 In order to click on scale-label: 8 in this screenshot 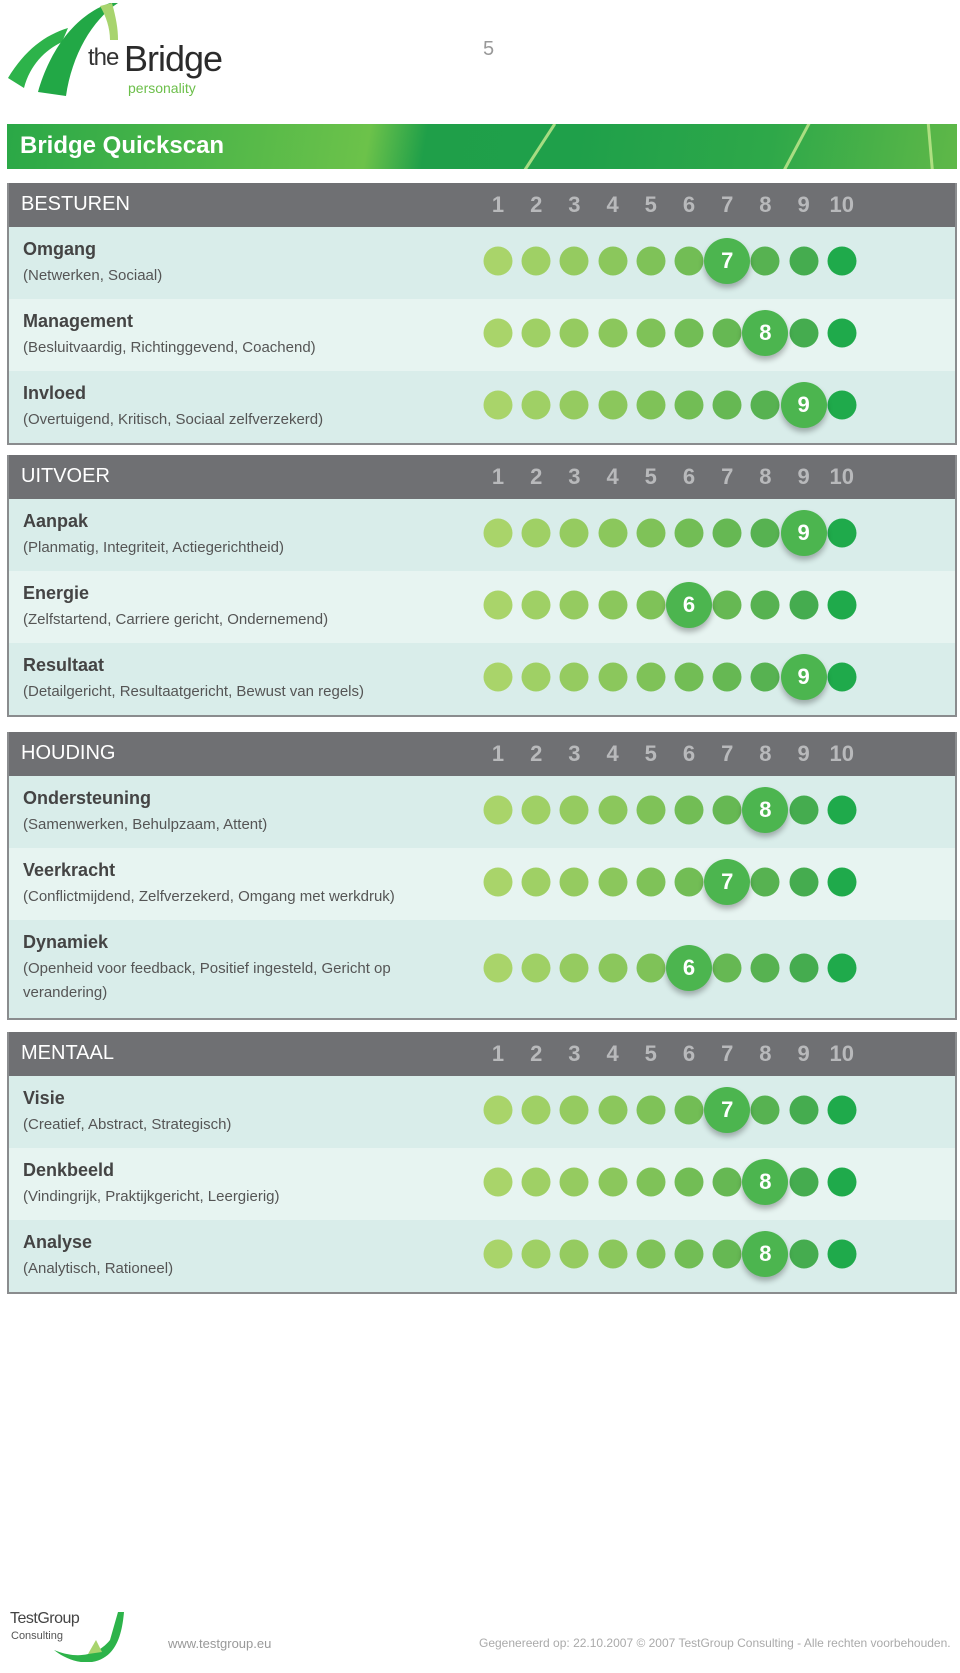, I will do `click(765, 753)`.